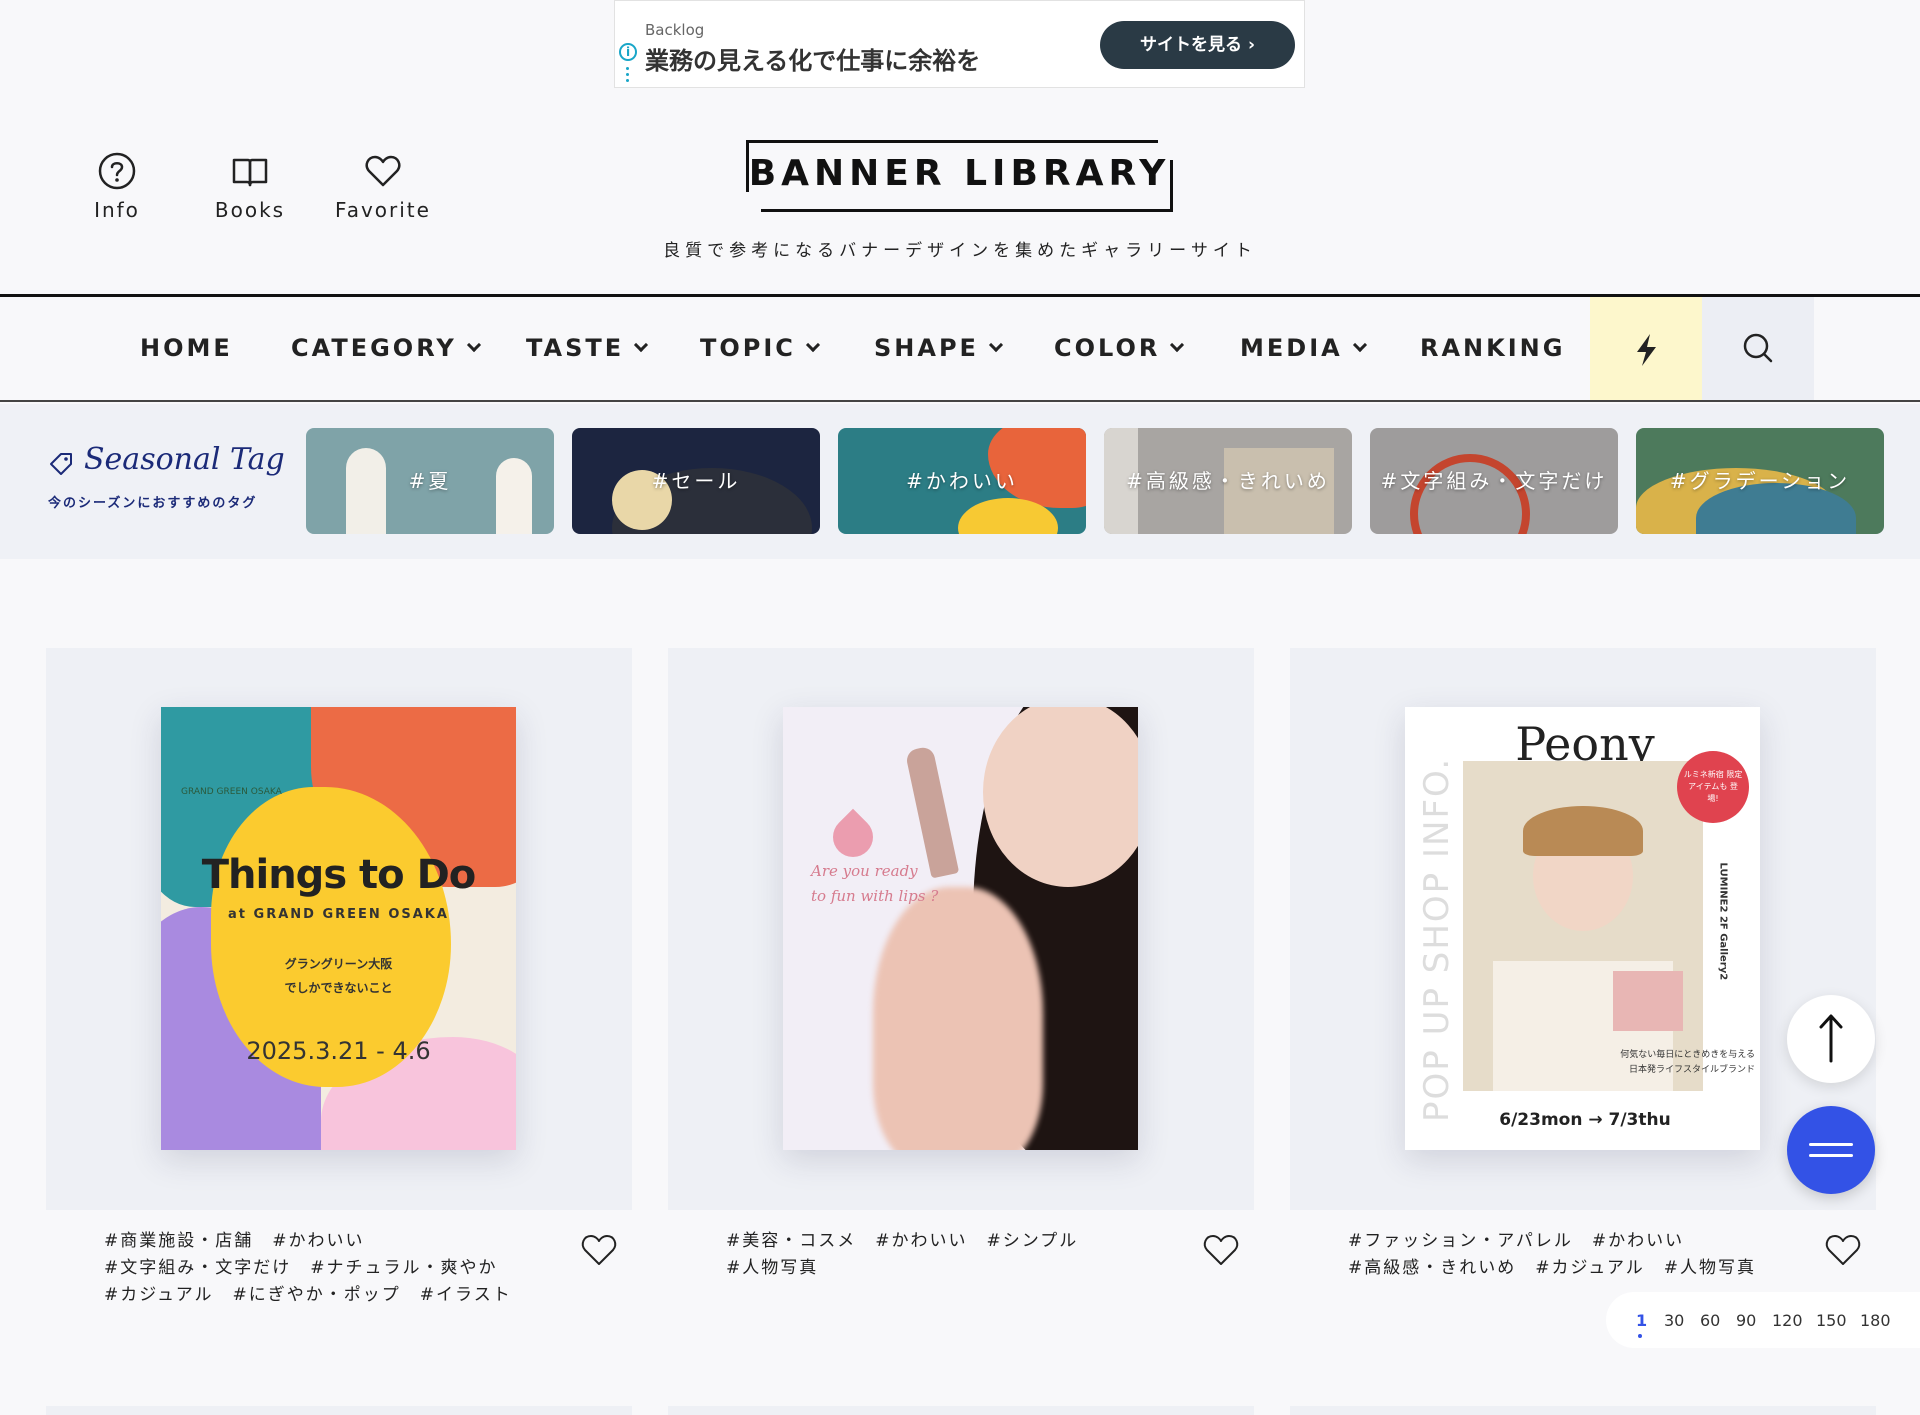 The width and height of the screenshot is (1920, 1415). I want to click on per-page-option-180: 180, so click(1875, 1320).